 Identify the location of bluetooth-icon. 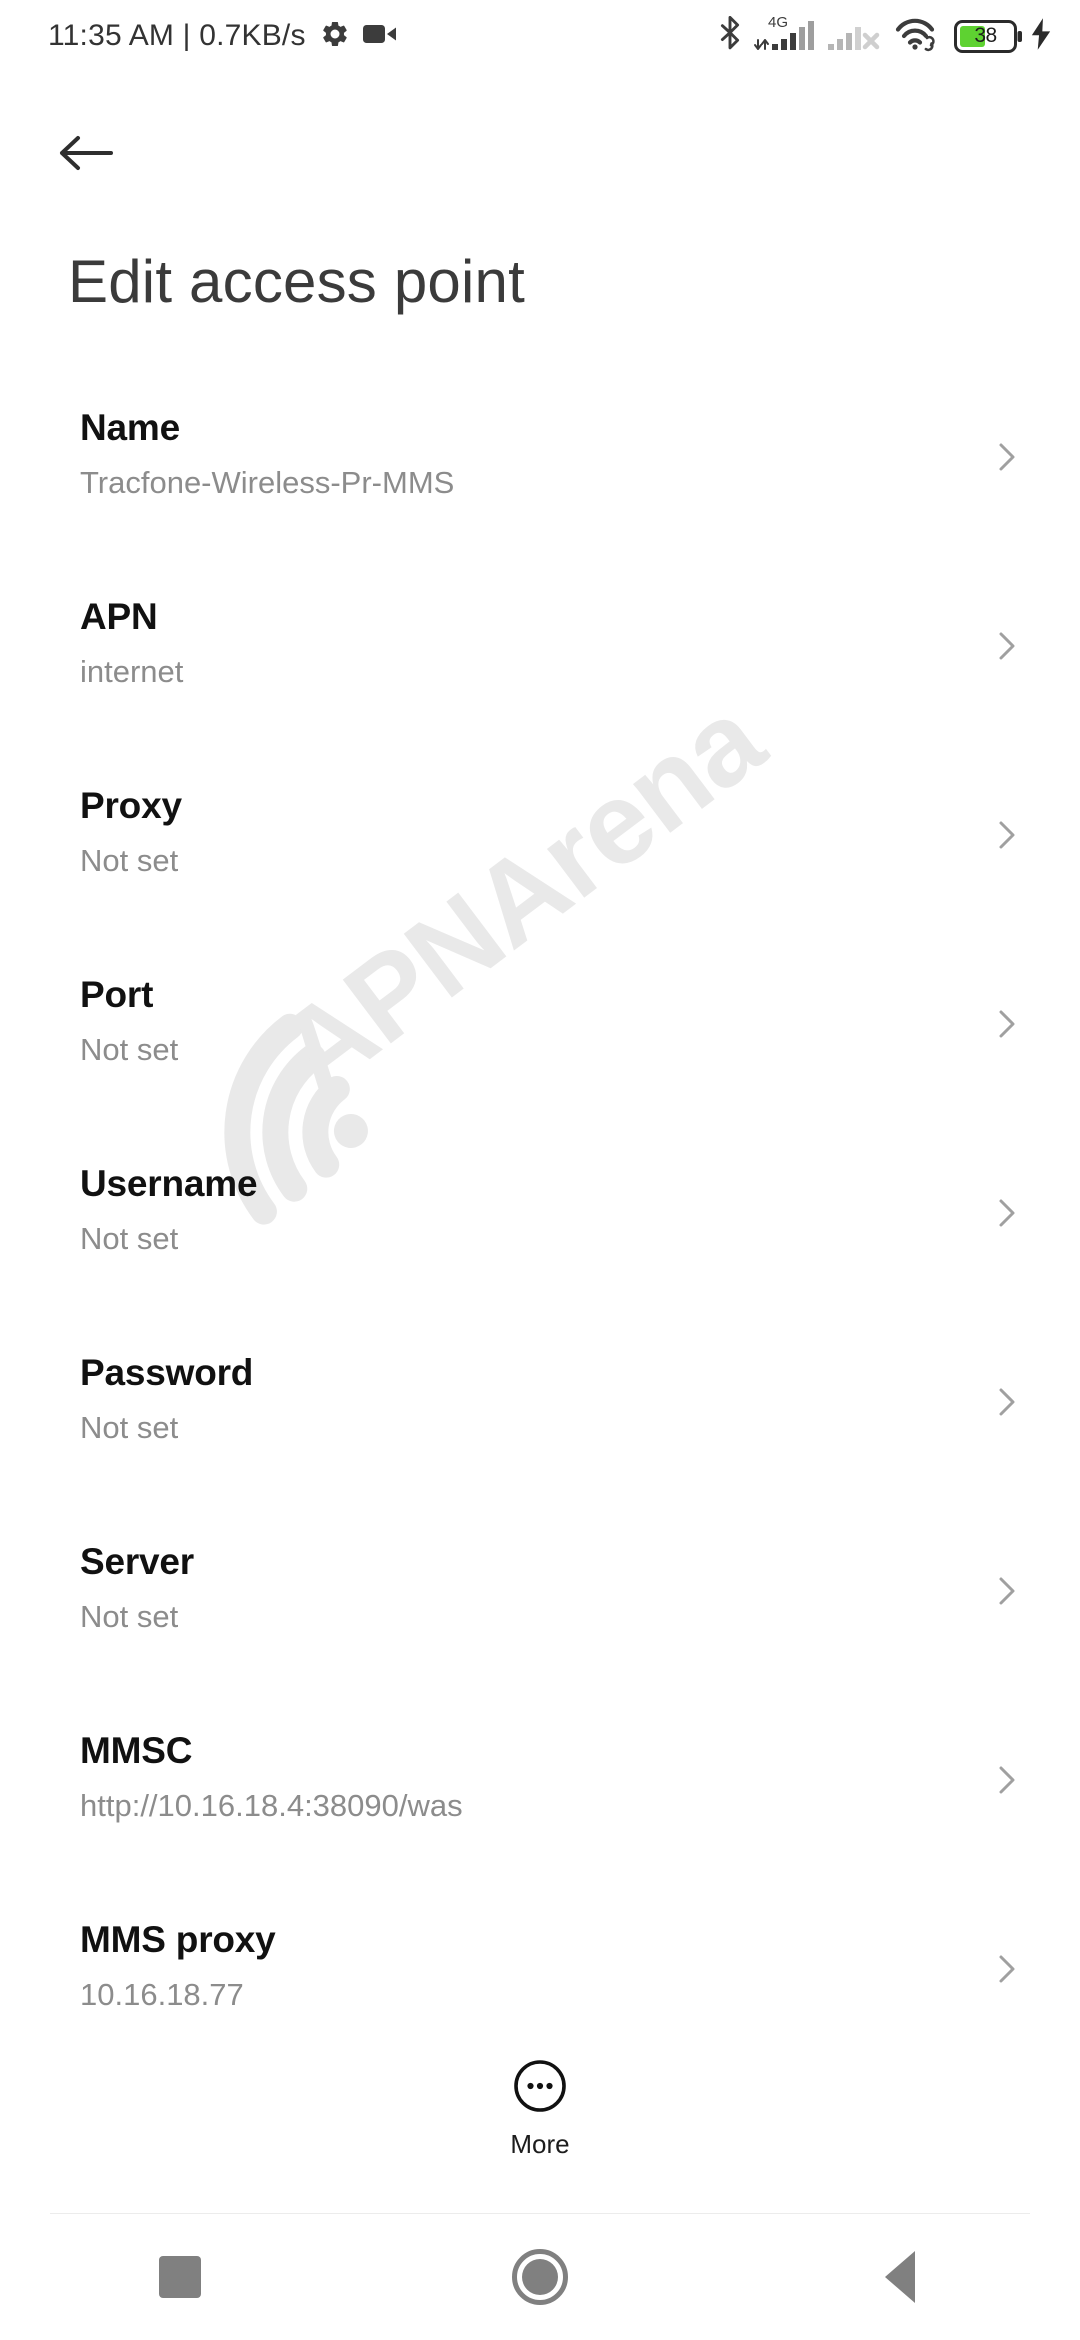
(730, 36).